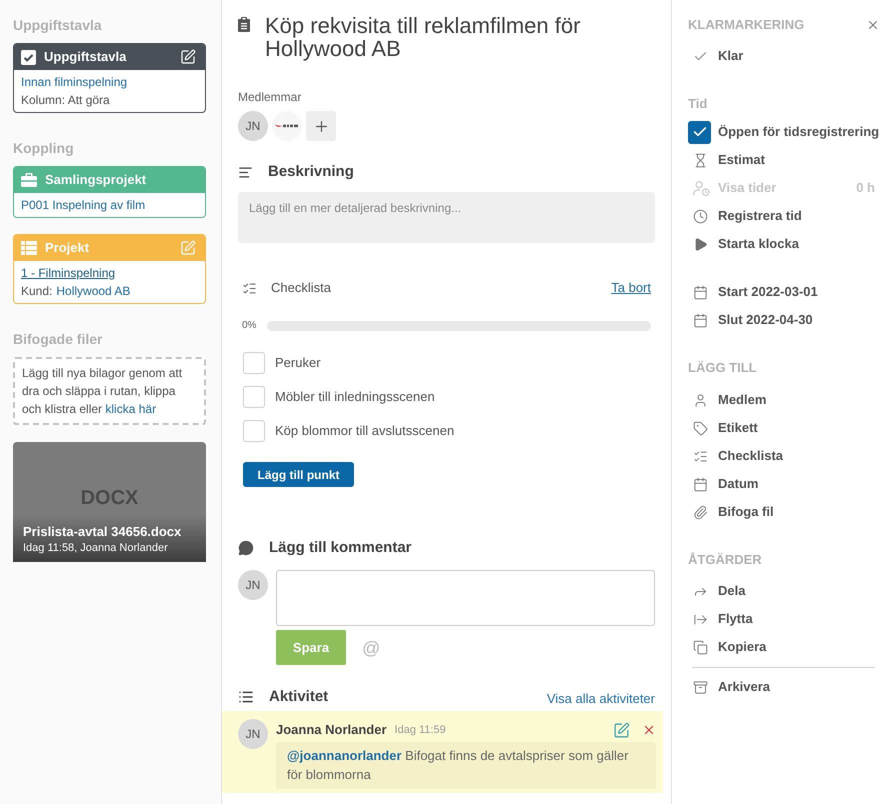  I want to click on section-heading: LÄGG TILL, so click(723, 368).